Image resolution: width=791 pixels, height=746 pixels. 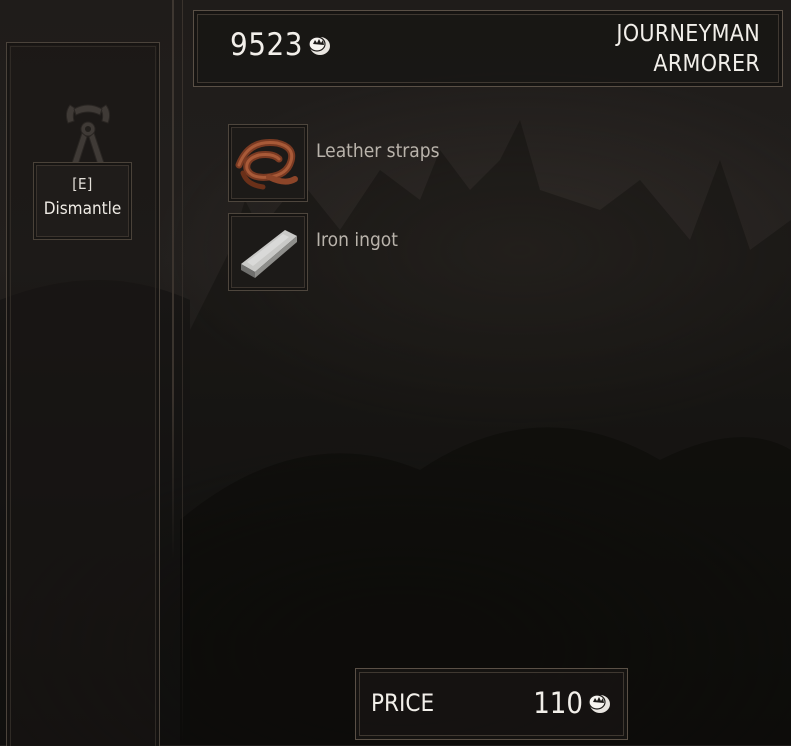 What do you see at coordinates (488, 48) in the screenshot?
I see `header-panel: 9523 JOURNEYMAN ARMORER` at bounding box center [488, 48].